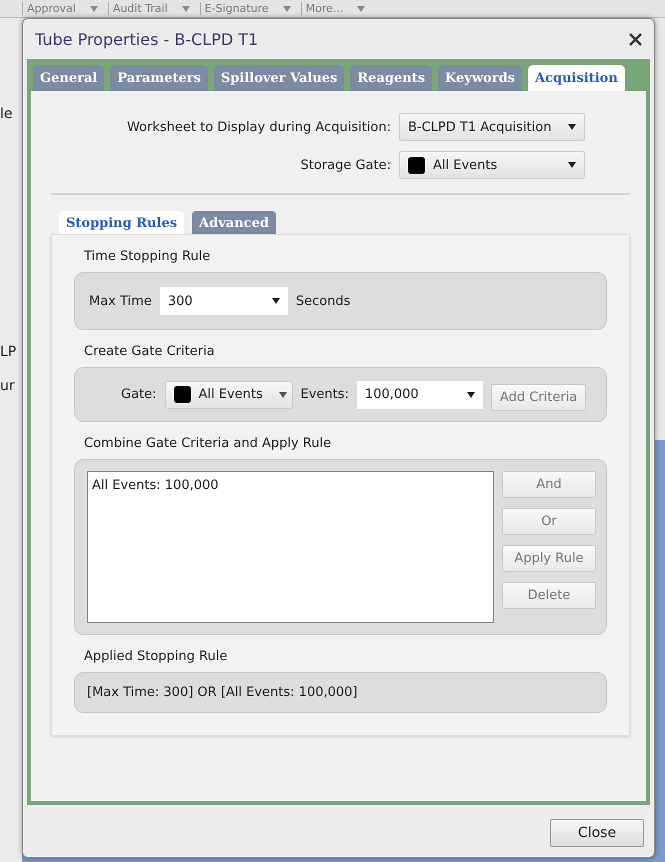 The height and width of the screenshot is (862, 665). What do you see at coordinates (345, 165) in the screenshot?
I see `field-label: Storage Gate:` at bounding box center [345, 165].